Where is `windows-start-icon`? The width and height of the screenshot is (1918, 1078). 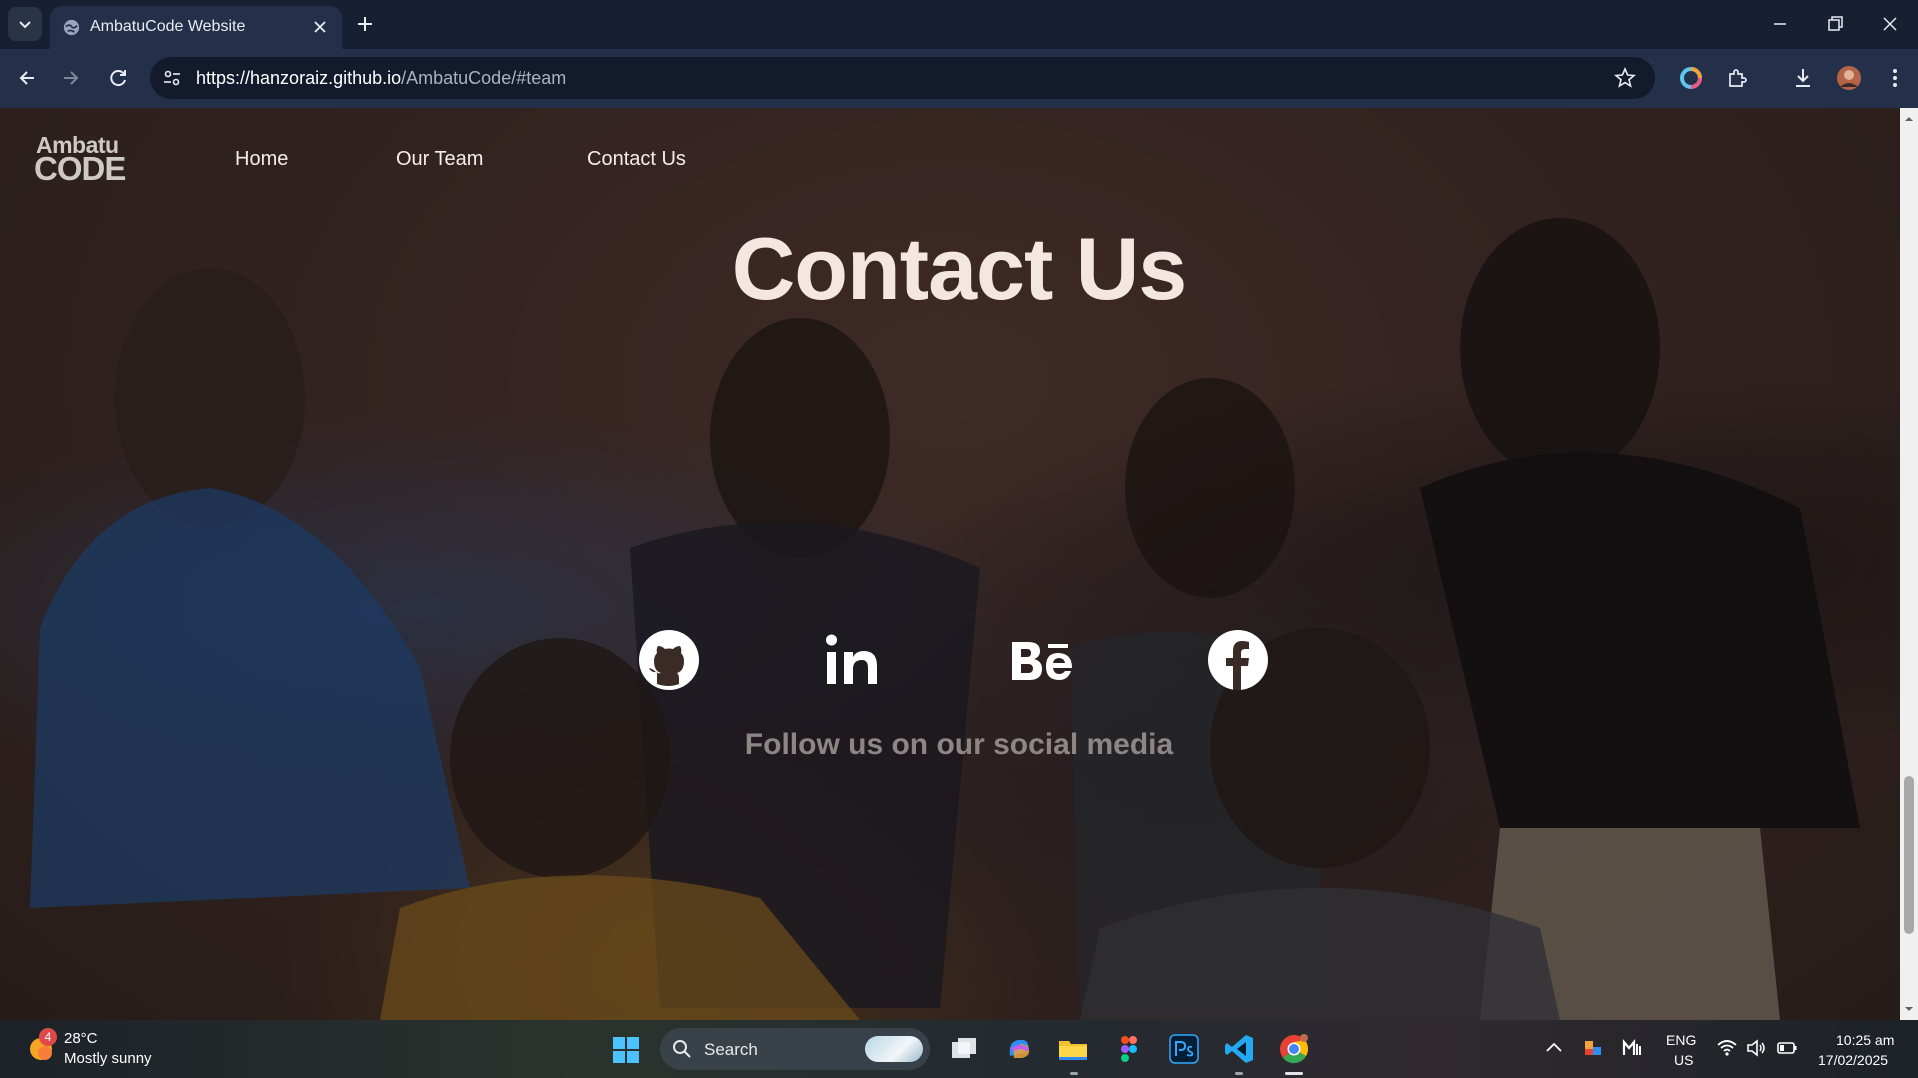 windows-start-icon is located at coordinates (626, 1050).